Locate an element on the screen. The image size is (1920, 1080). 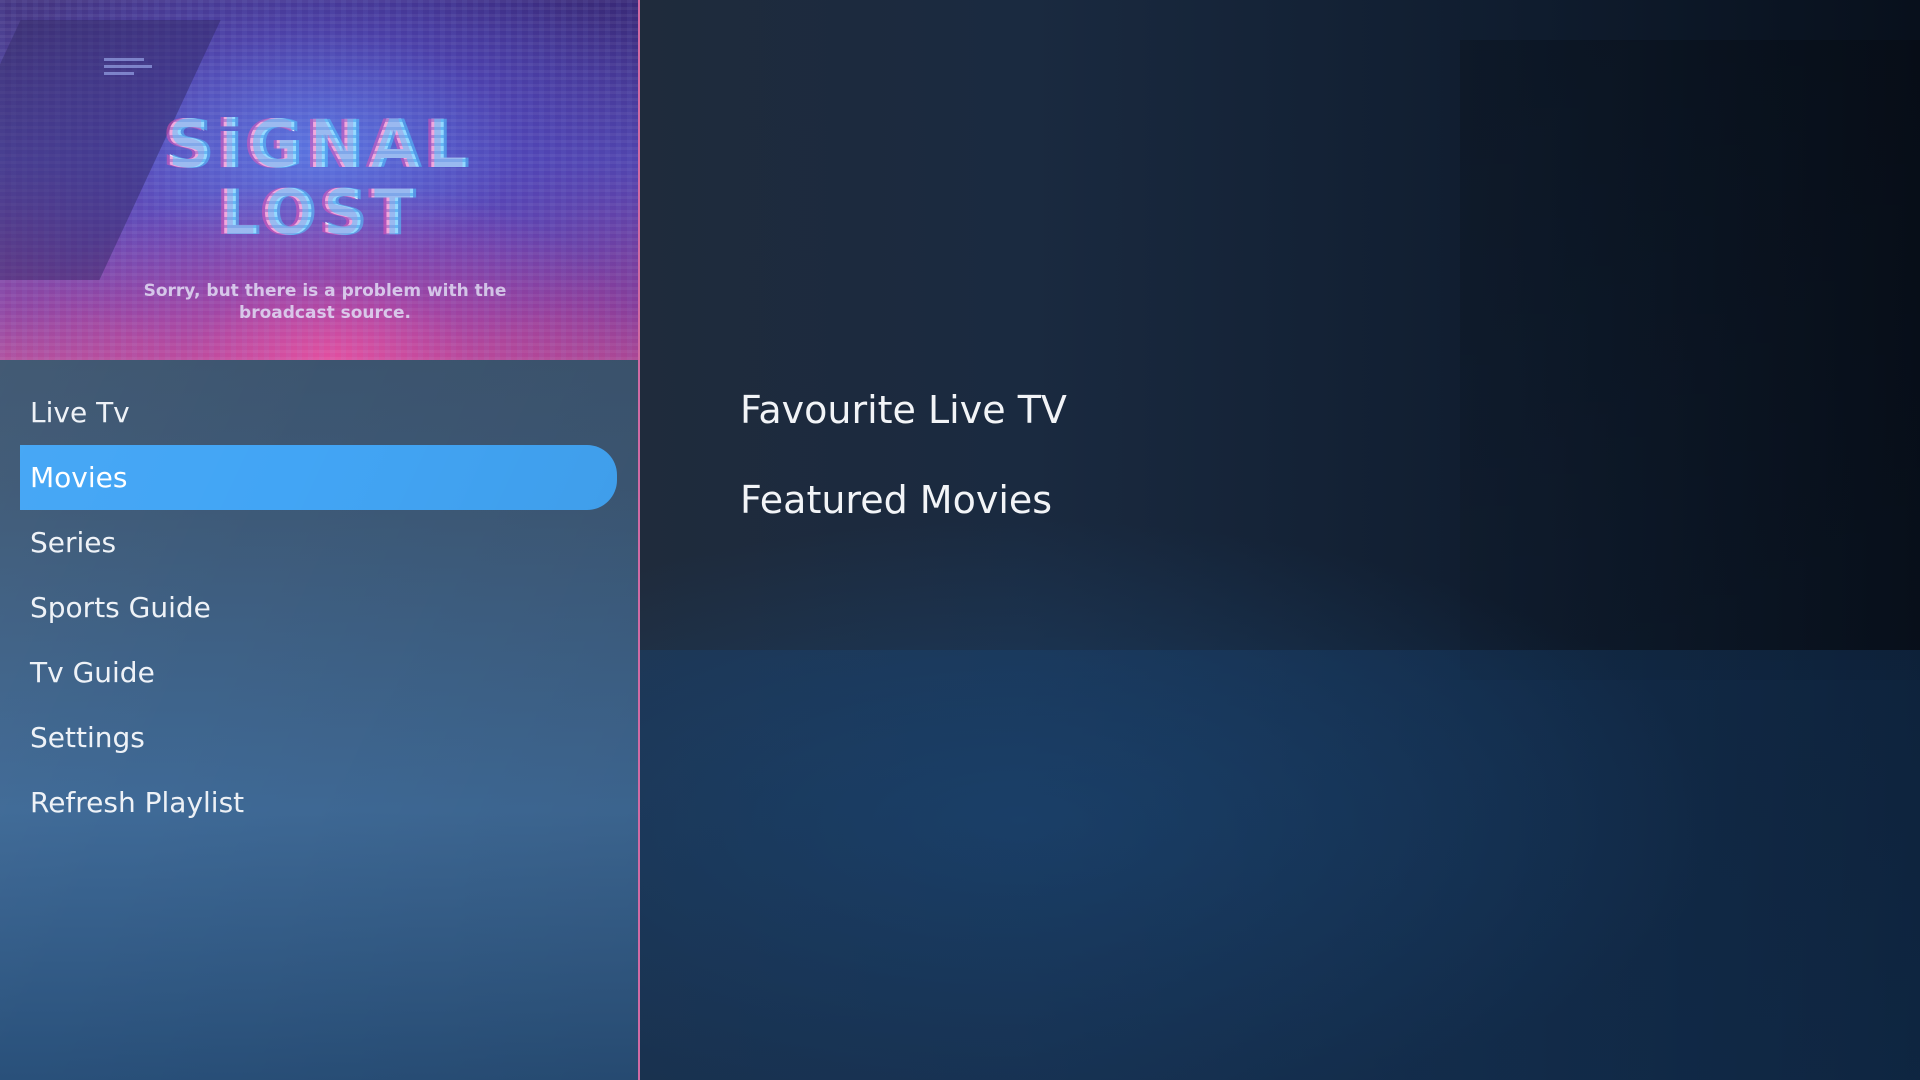
menu-item-tv-guide: Tv Guide is located at coordinates (318, 672).